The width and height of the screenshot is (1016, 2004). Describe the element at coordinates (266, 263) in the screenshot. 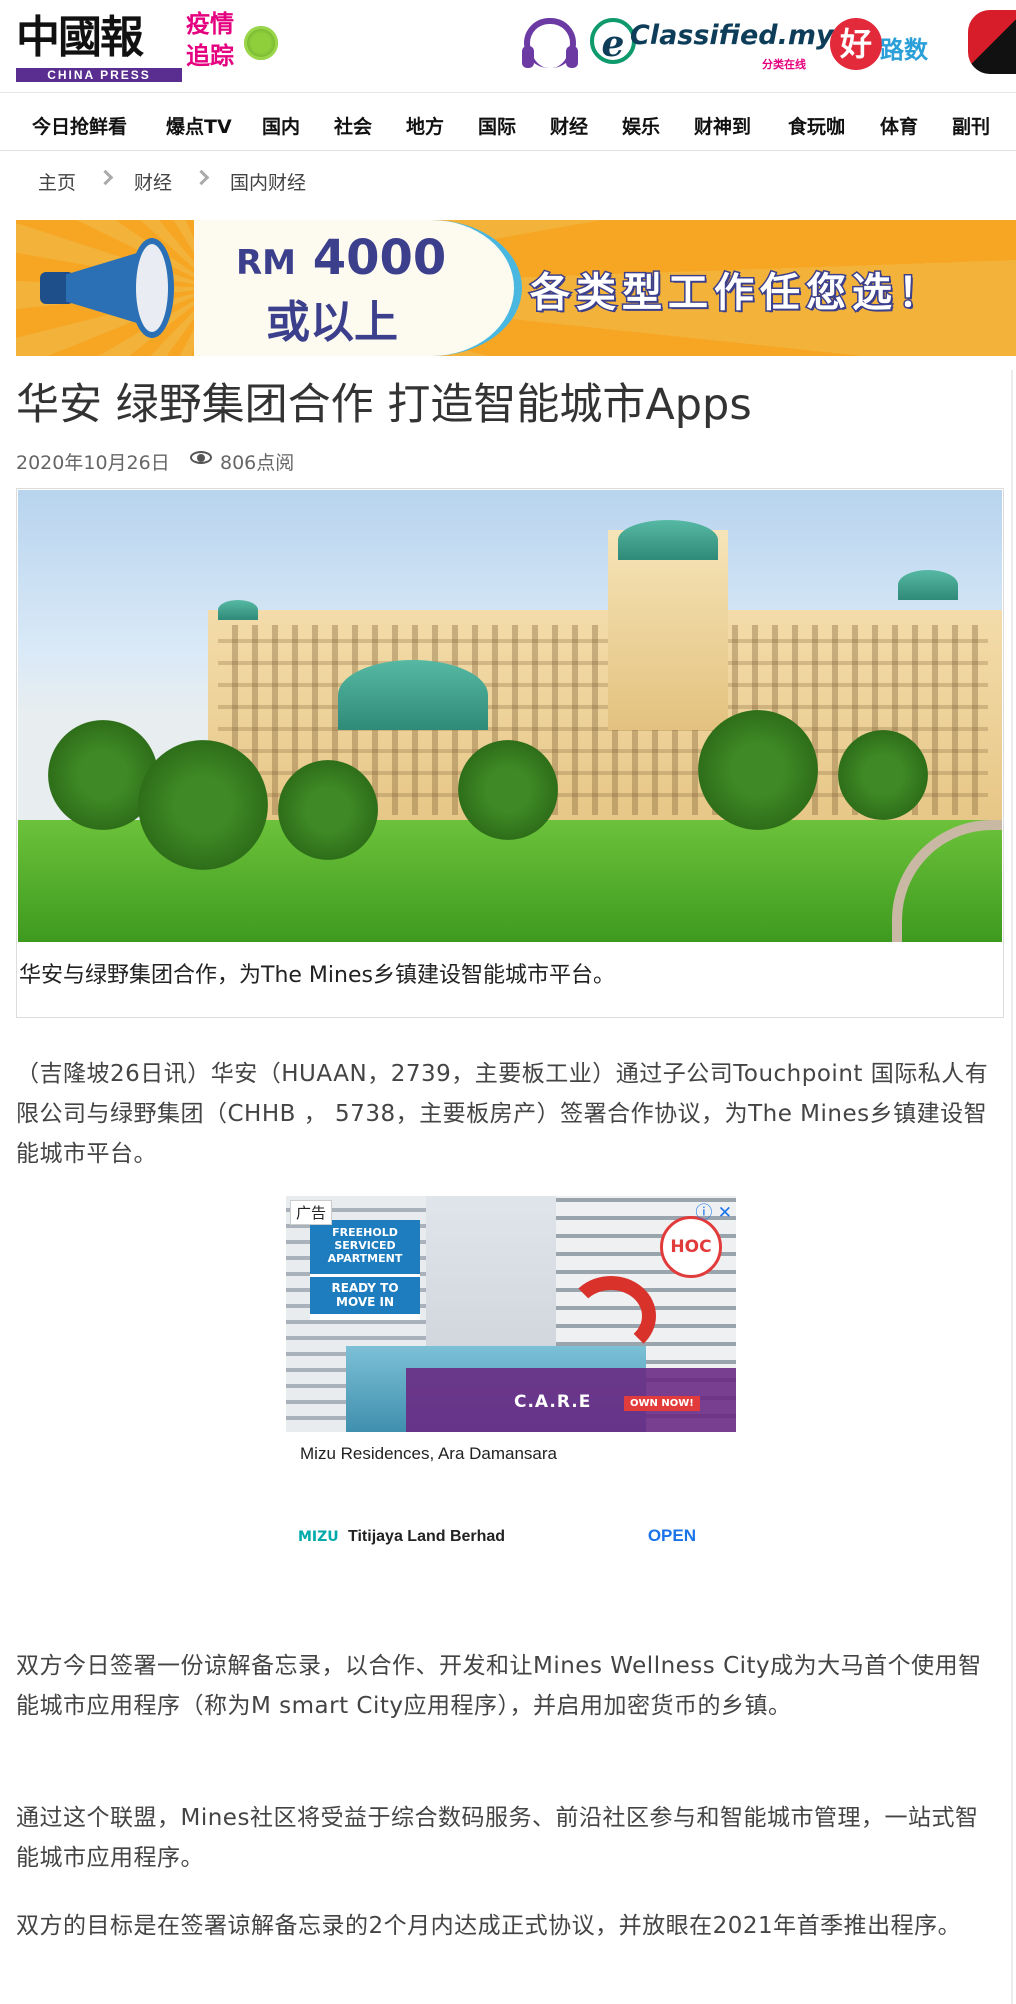

I see `banner-amount-prefix: RM` at that location.